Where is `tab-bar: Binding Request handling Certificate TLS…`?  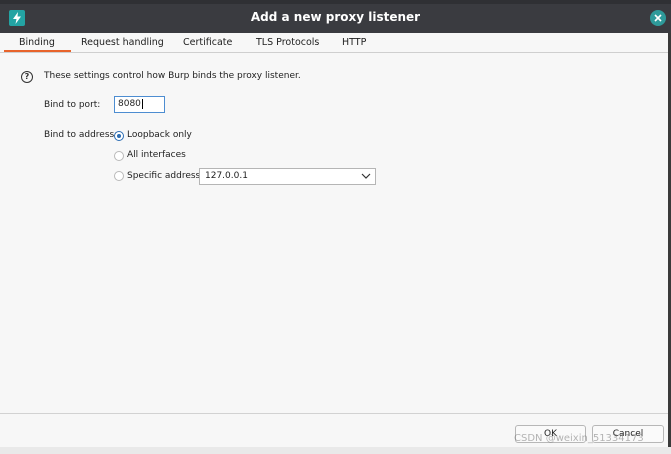
tab-bar: Binding Request handling Certificate TLS… is located at coordinates (335, 43).